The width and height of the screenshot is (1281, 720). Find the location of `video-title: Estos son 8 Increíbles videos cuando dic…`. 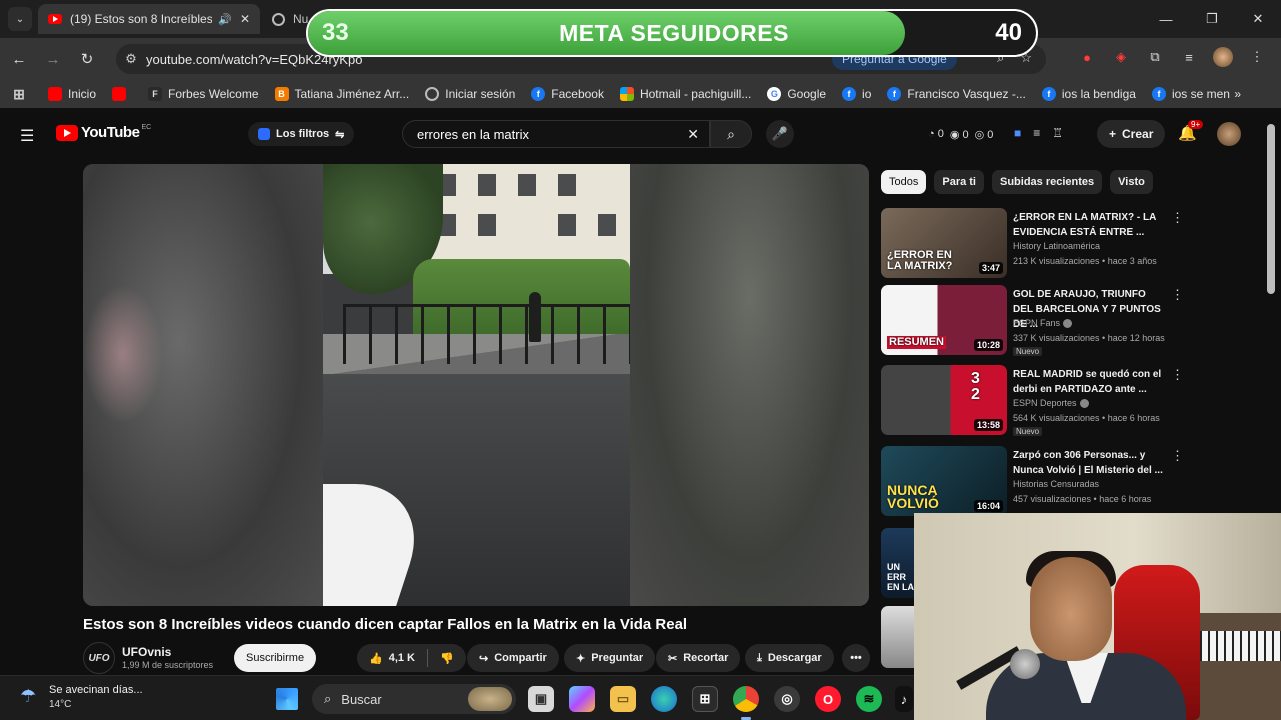

video-title: Estos son 8 Increíbles videos cuando dic… is located at coordinates (385, 624).